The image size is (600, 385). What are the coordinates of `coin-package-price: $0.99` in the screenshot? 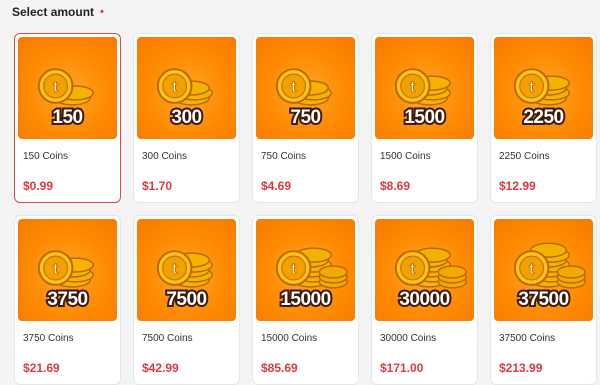 It's located at (38, 186).